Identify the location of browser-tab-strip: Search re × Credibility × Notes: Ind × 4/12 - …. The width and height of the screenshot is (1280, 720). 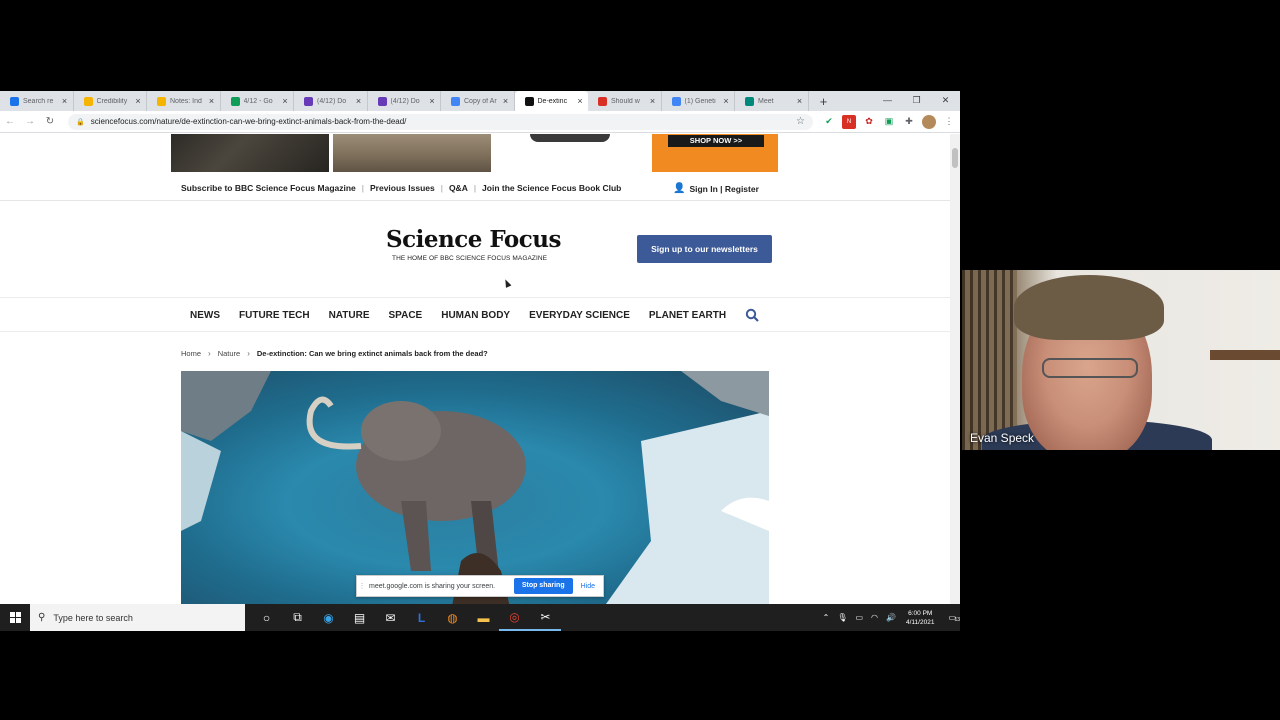
(480, 101).